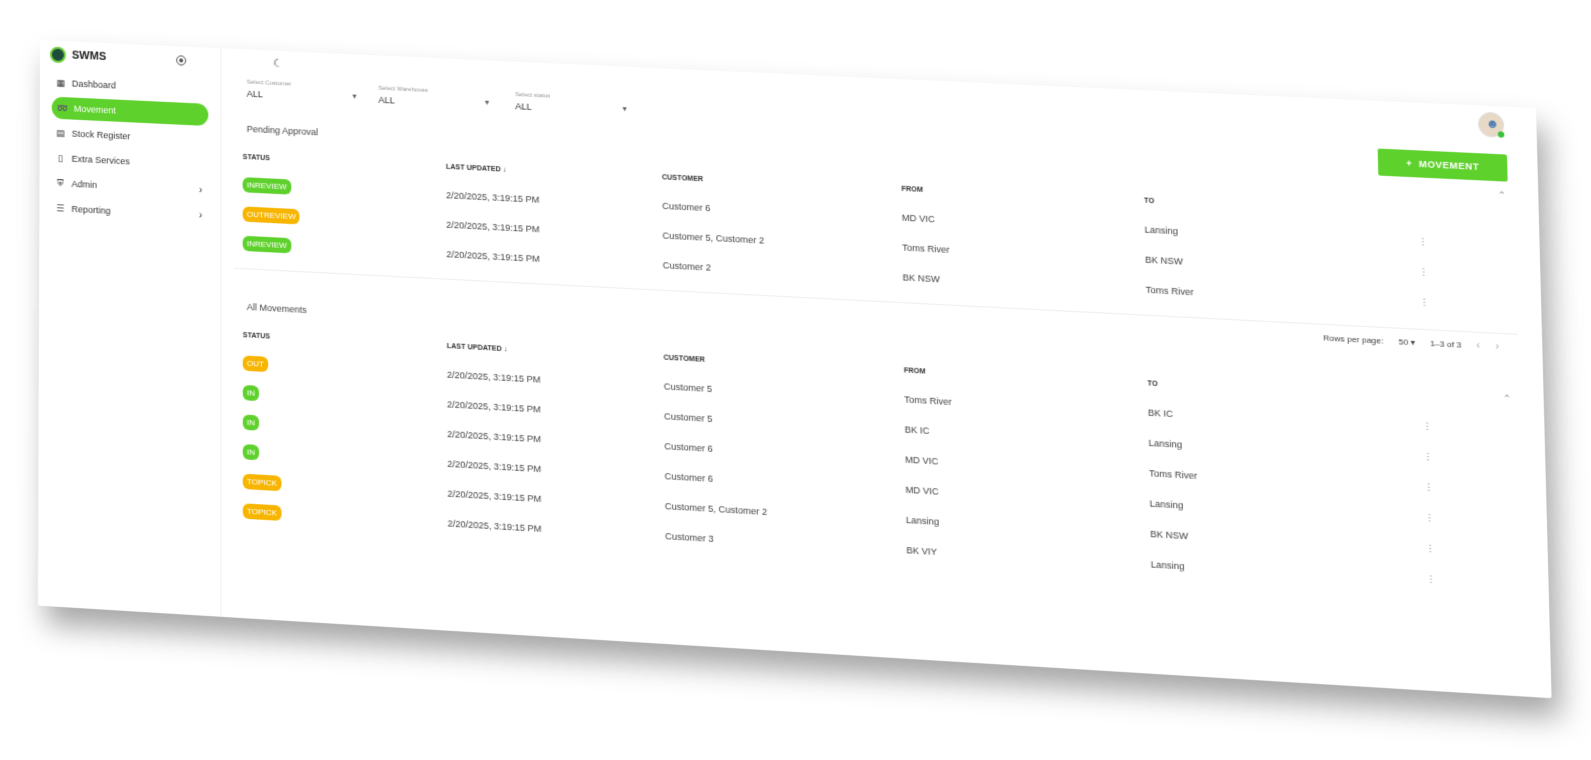 The image size is (1591, 760). What do you see at coordinates (84, 184) in the screenshot?
I see `sidebar-item-label: Admin` at bounding box center [84, 184].